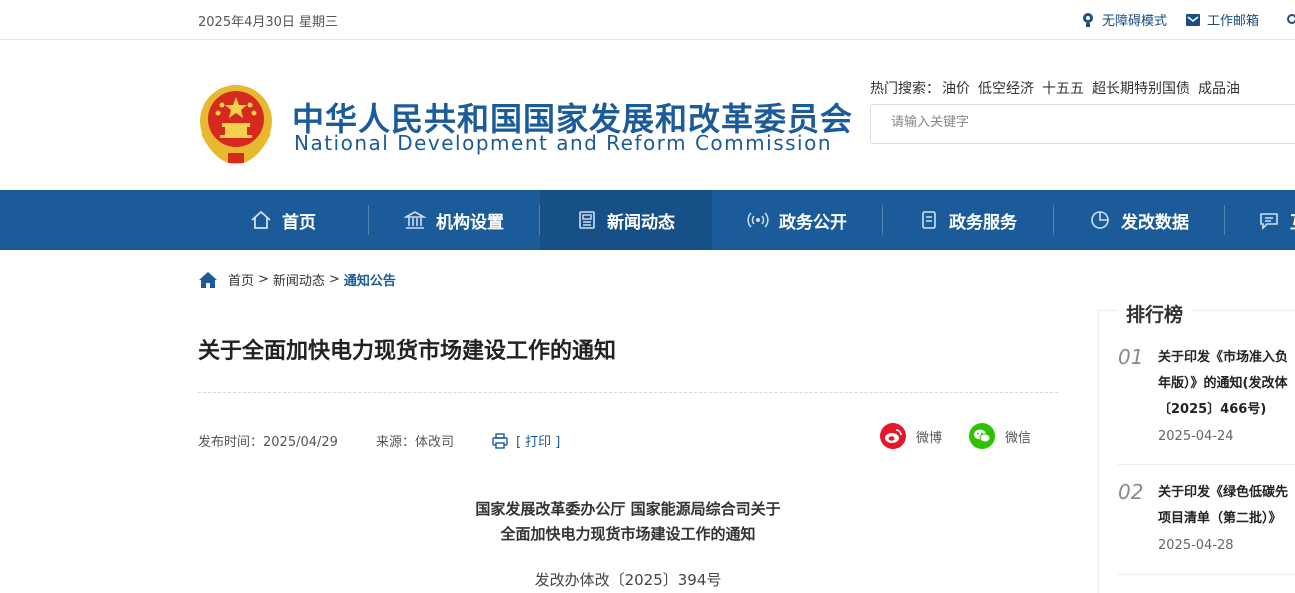 Image resolution: width=1295 pixels, height=593 pixels. What do you see at coordinates (628, 522) in the screenshot?
I see `article-heading: 国家发展改革委办公厅 国家能源局综合司关于 全面加快电力现货市场建设工作的通知` at bounding box center [628, 522].